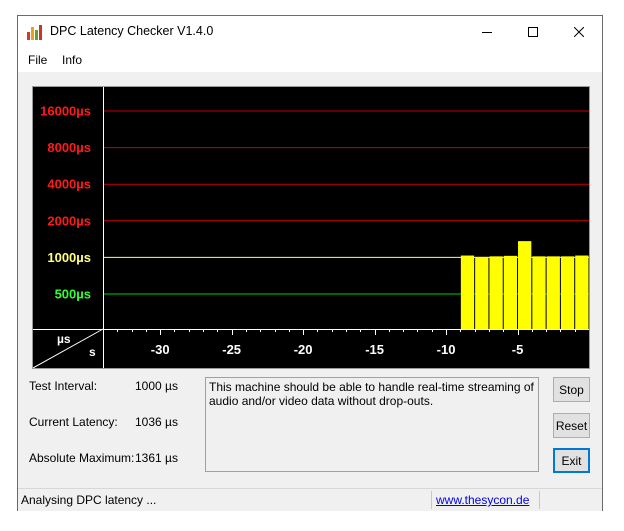  Describe the element at coordinates (65, 111) in the screenshot. I see `y-tick-label-16000: 16000µs` at that location.